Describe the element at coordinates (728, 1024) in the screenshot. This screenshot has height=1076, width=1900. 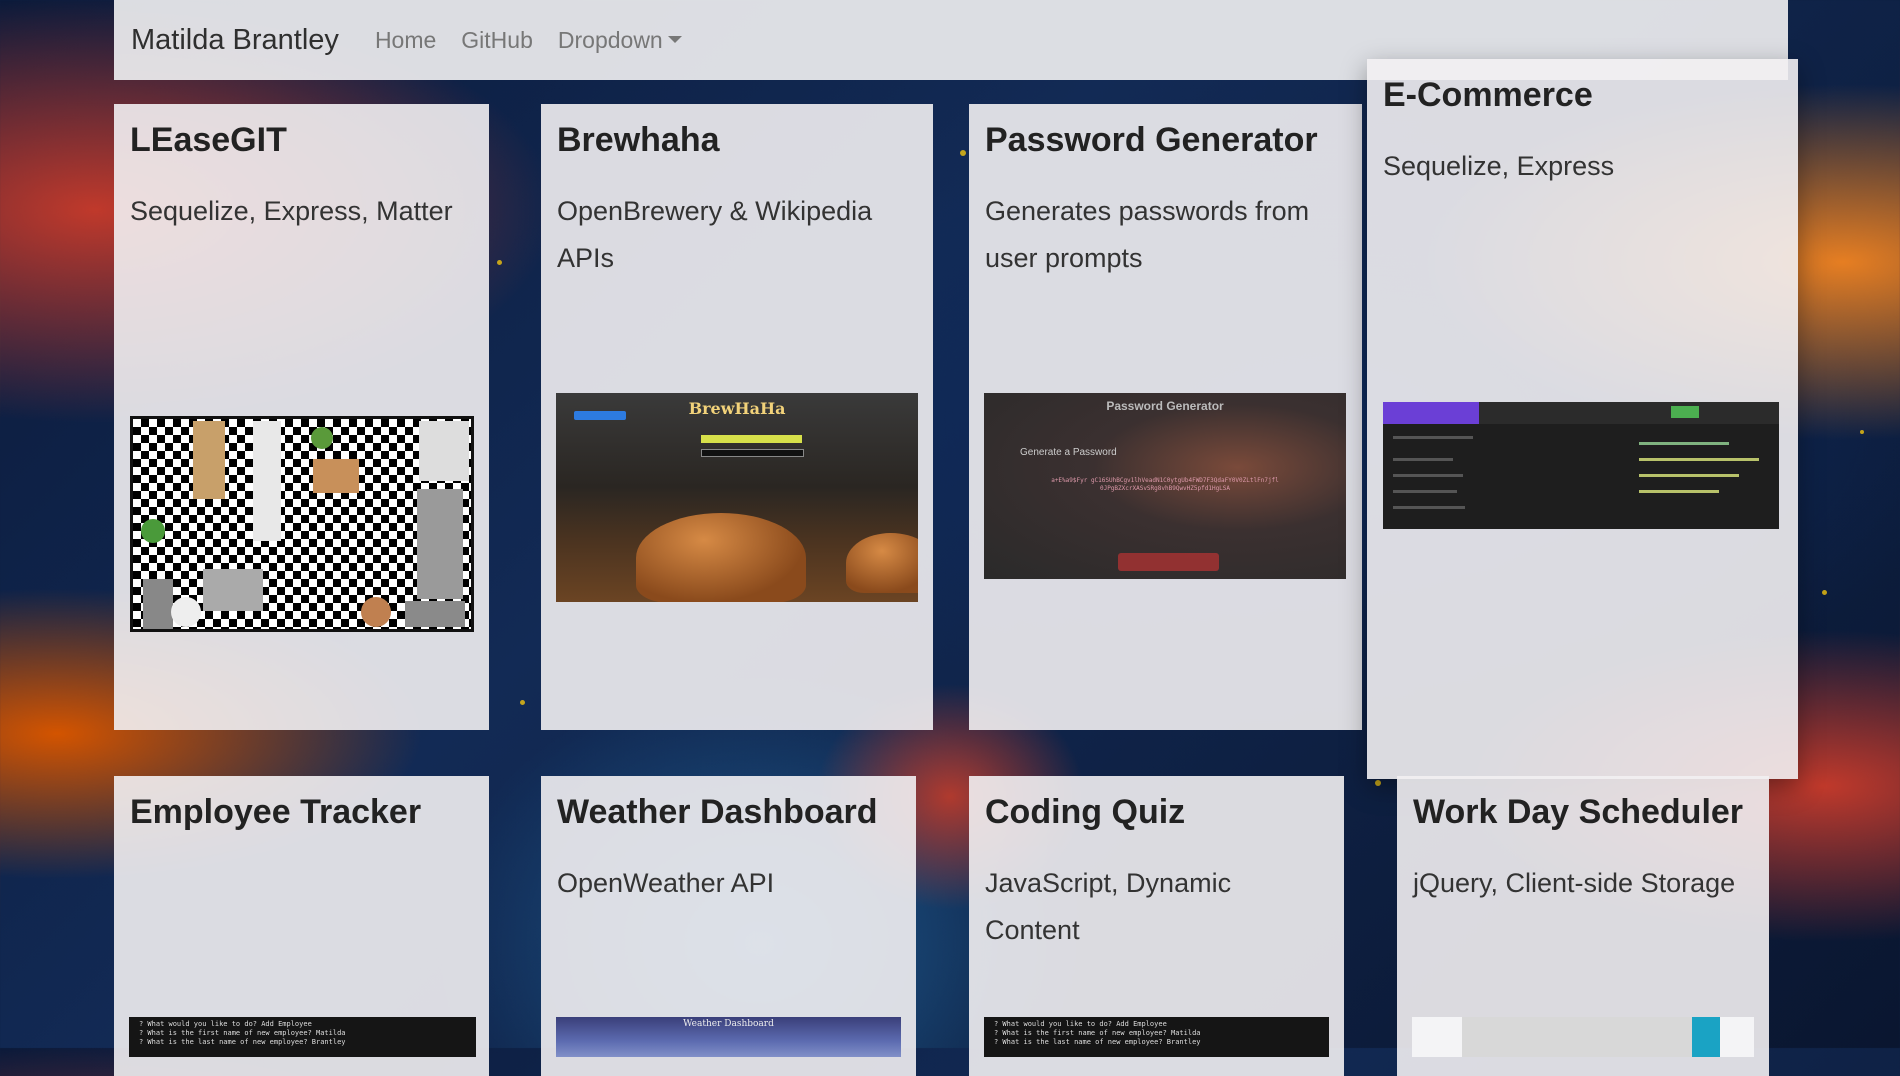
I see `screenshot-heading: Weather Dashboard` at that location.